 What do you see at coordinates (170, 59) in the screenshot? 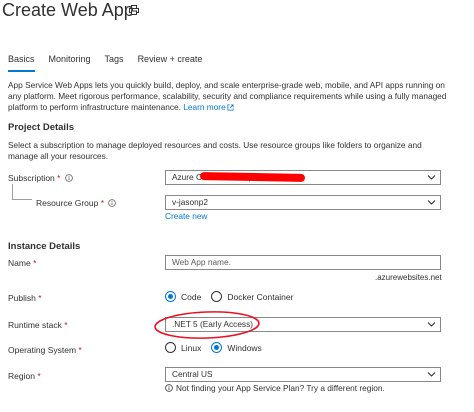
I see `tab-review-create: Review + create` at bounding box center [170, 59].